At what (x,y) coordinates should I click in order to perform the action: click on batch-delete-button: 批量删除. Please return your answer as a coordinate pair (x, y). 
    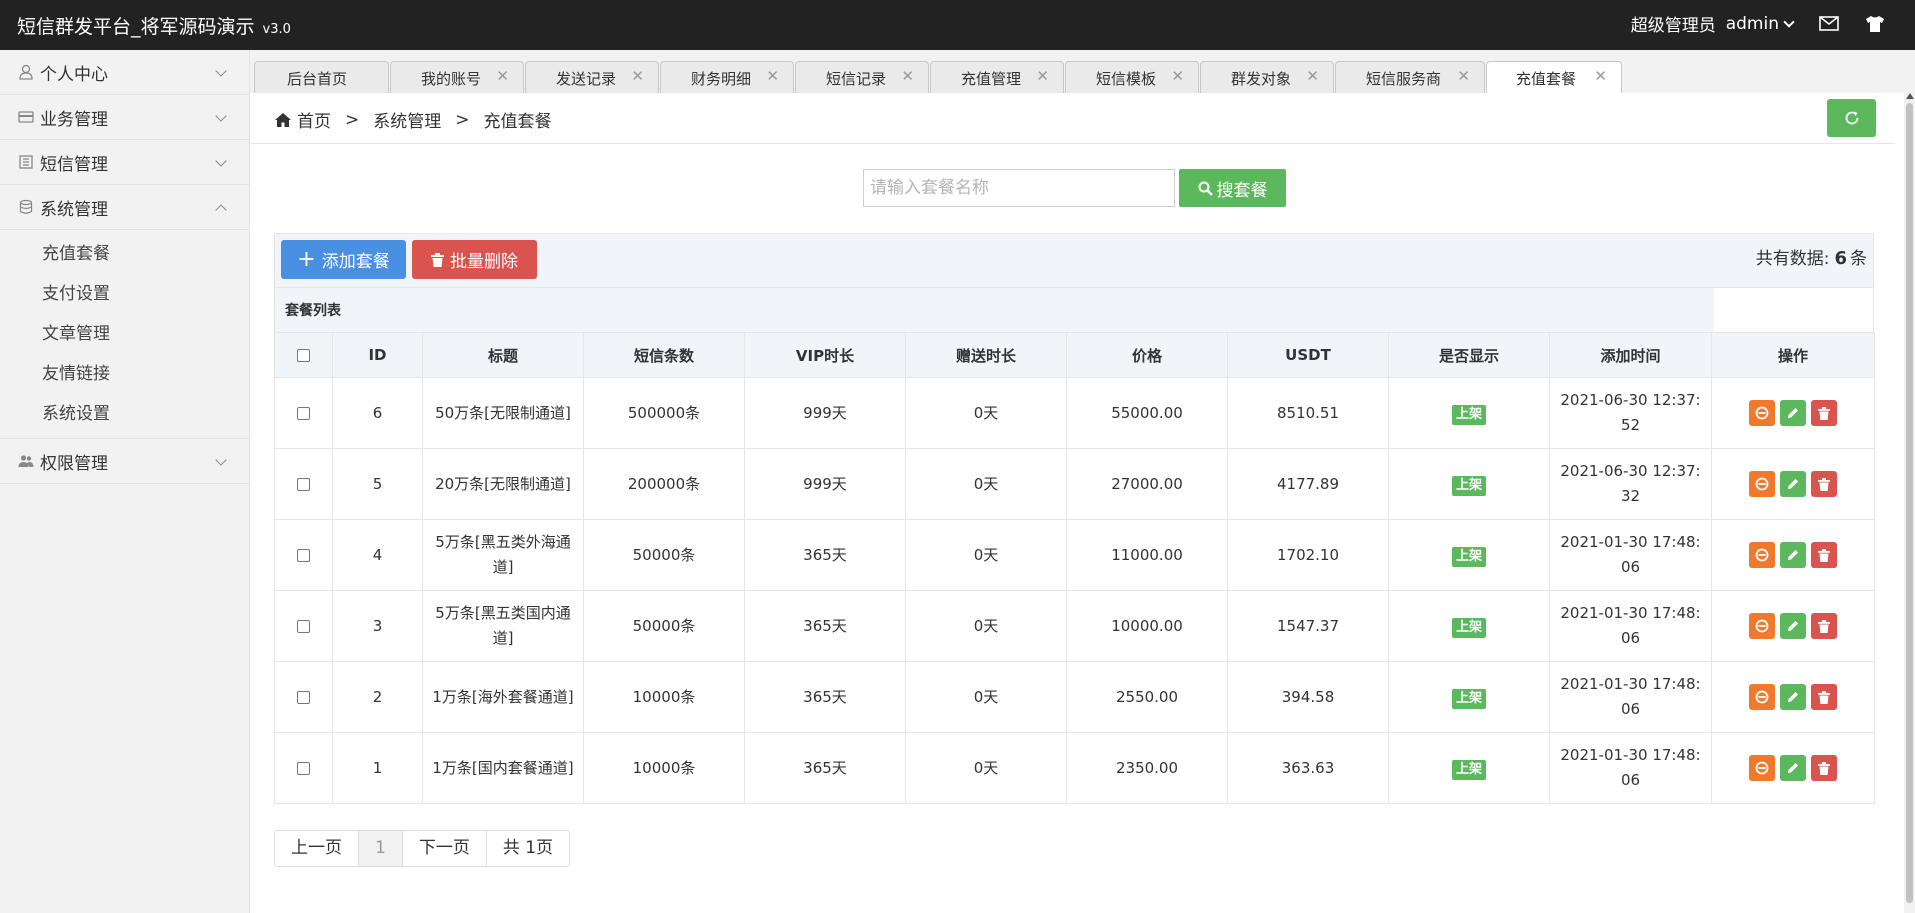
    Looking at the image, I should click on (474, 259).